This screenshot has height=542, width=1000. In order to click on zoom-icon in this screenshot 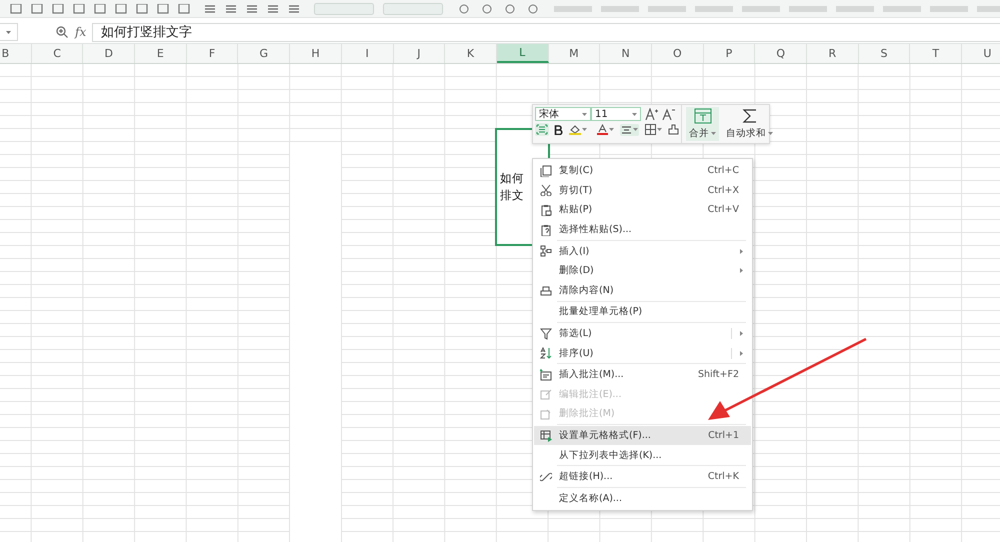, I will do `click(62, 32)`.